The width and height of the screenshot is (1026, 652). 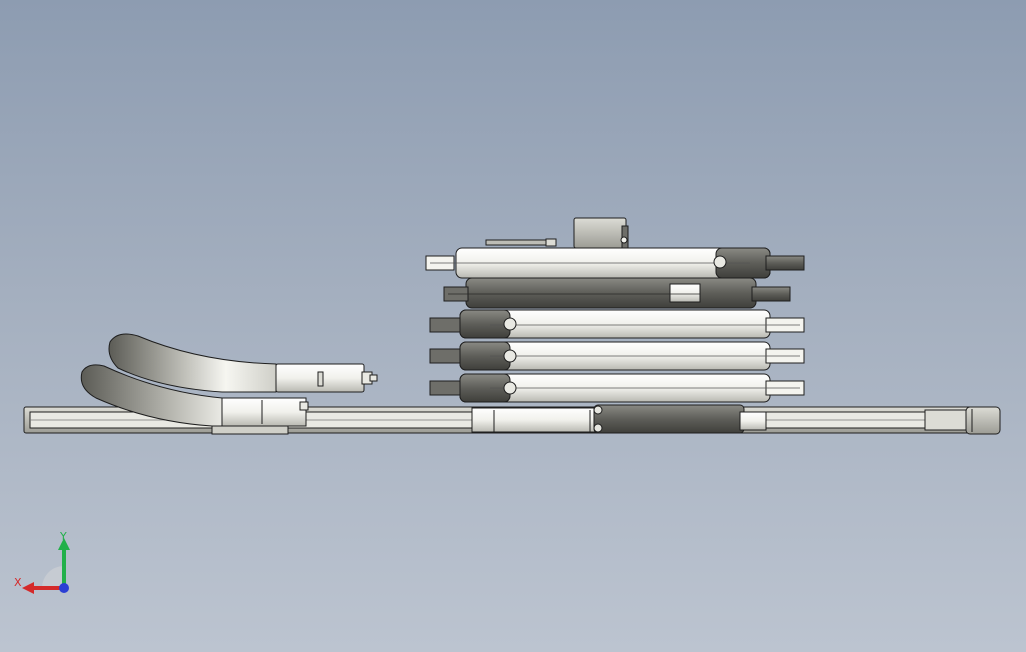 What do you see at coordinates (63, 536) in the screenshot?
I see `axis-label-y: Y` at bounding box center [63, 536].